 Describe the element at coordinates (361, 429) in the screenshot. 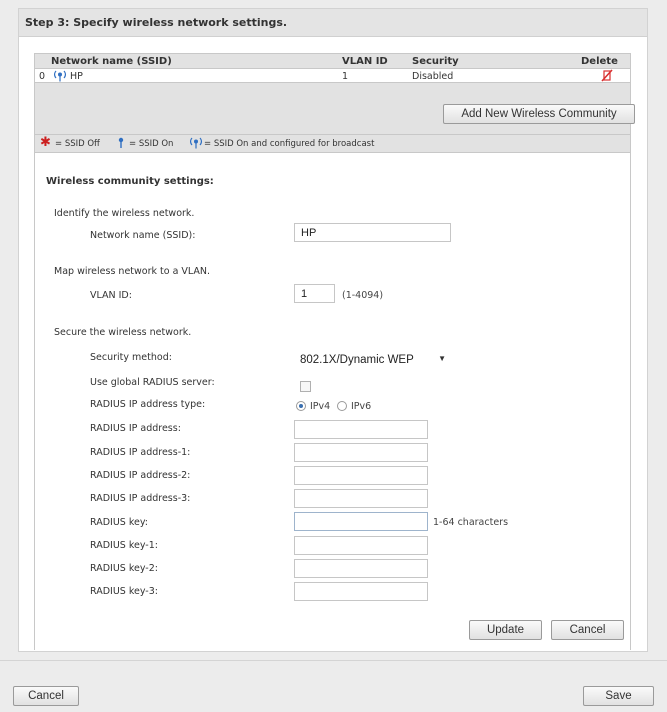

I see `radius-ip-field` at that location.